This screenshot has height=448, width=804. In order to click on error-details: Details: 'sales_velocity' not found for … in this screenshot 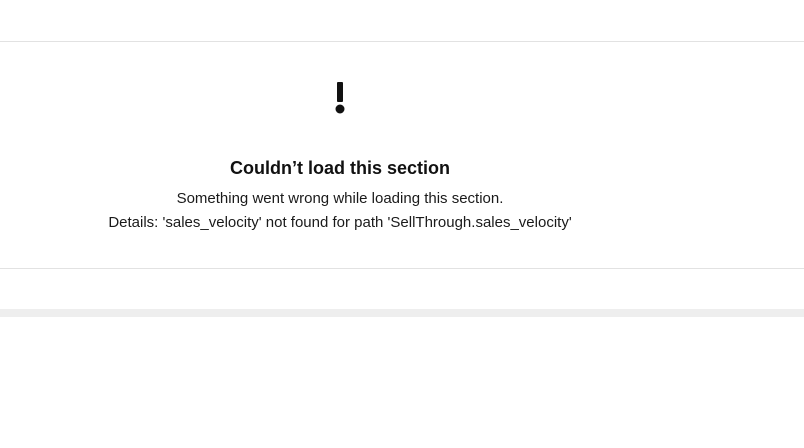, I will do `click(340, 222)`.